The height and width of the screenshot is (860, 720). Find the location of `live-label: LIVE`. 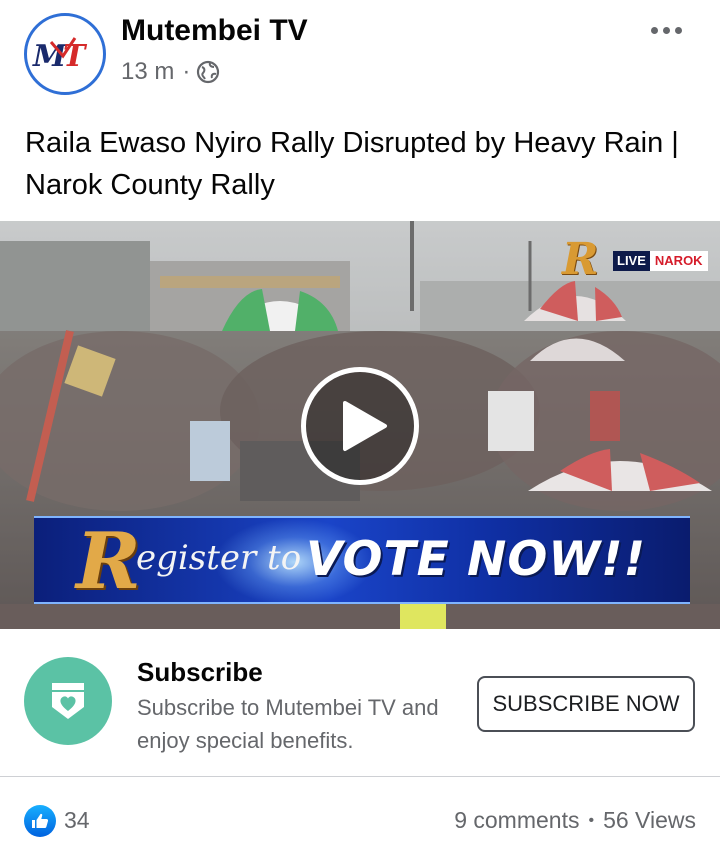

live-label: LIVE is located at coordinates (631, 261).